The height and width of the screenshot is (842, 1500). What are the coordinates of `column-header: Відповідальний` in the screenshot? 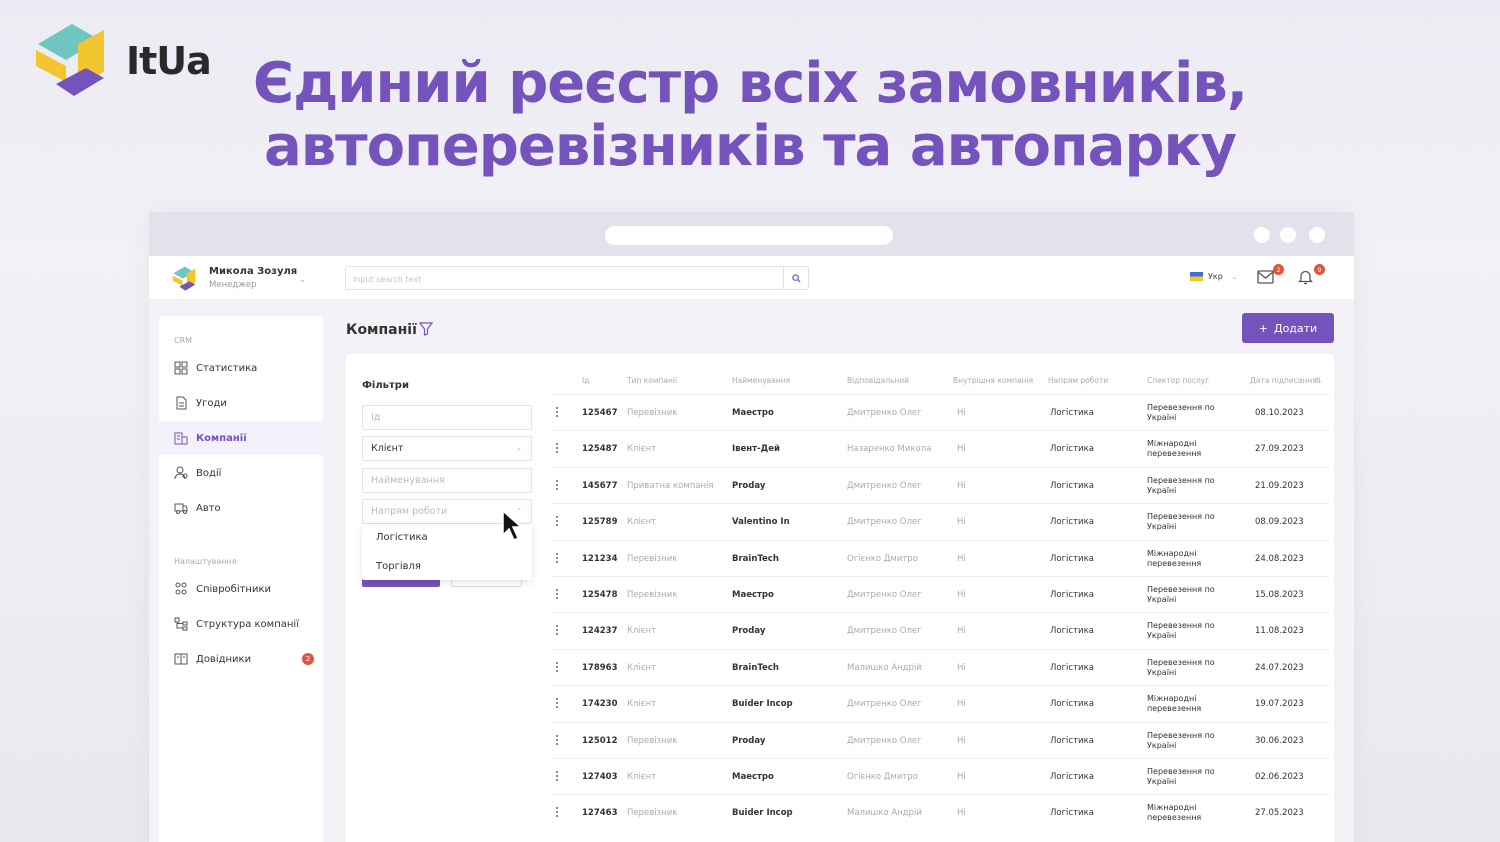 It's located at (878, 380).